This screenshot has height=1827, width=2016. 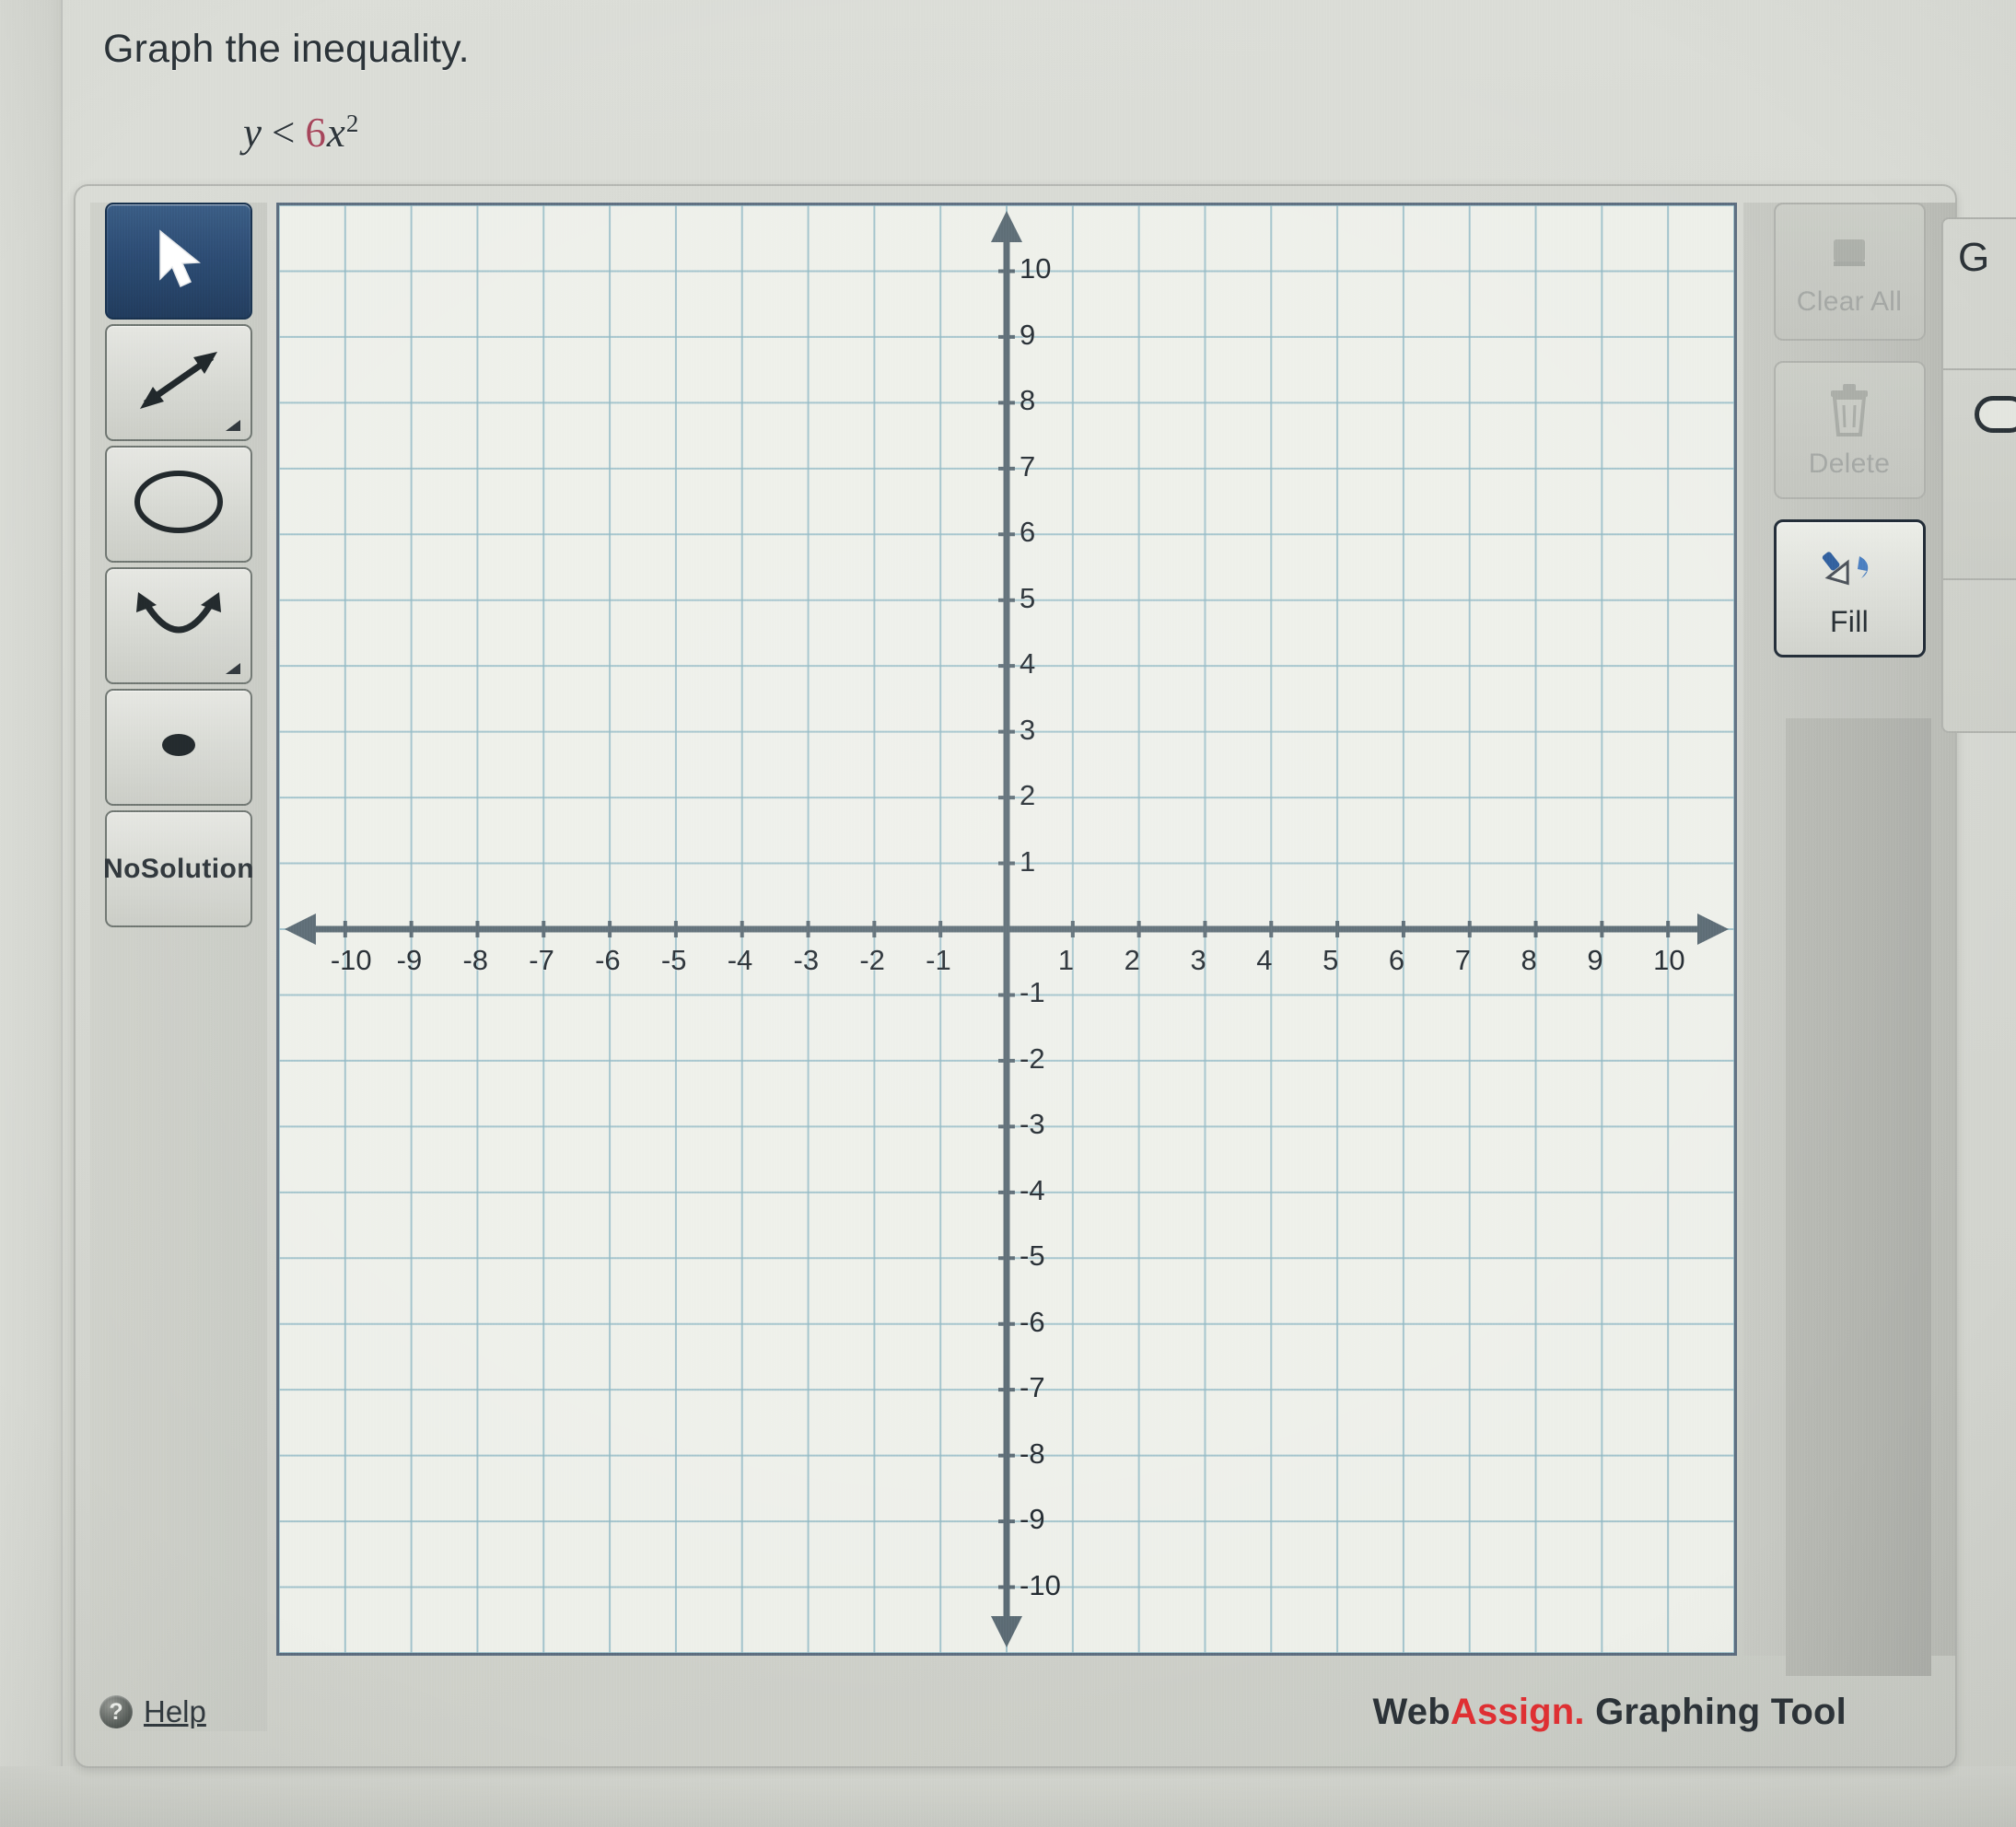 I want to click on action-panel: Clear All Delete Fill, so click(x=1849, y=939).